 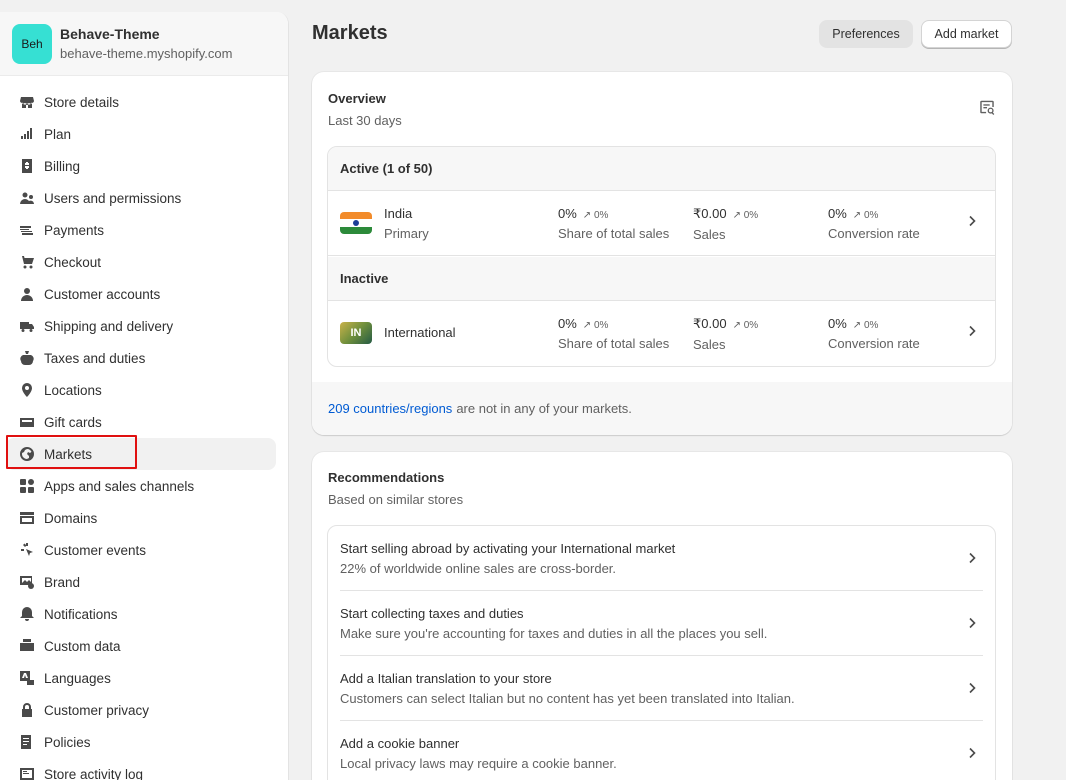 What do you see at coordinates (73, 262) in the screenshot?
I see `sidebar-item-label: Checkout` at bounding box center [73, 262].